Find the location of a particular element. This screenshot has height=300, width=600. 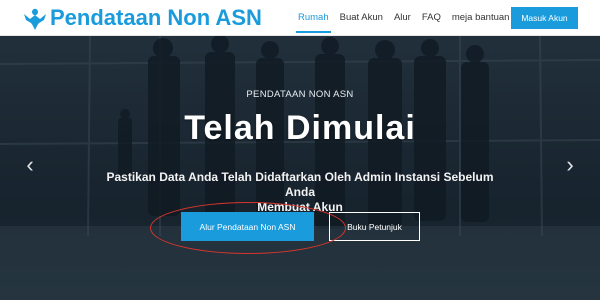

nav-faq: FAQ is located at coordinates (431, 18).